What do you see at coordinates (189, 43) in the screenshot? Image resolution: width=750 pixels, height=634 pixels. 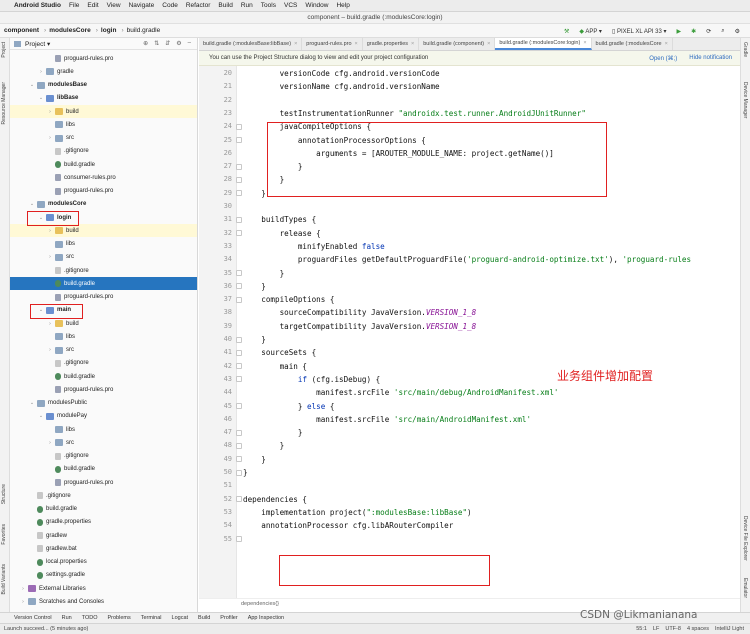 I see `minimize-icon: –` at bounding box center [189, 43].